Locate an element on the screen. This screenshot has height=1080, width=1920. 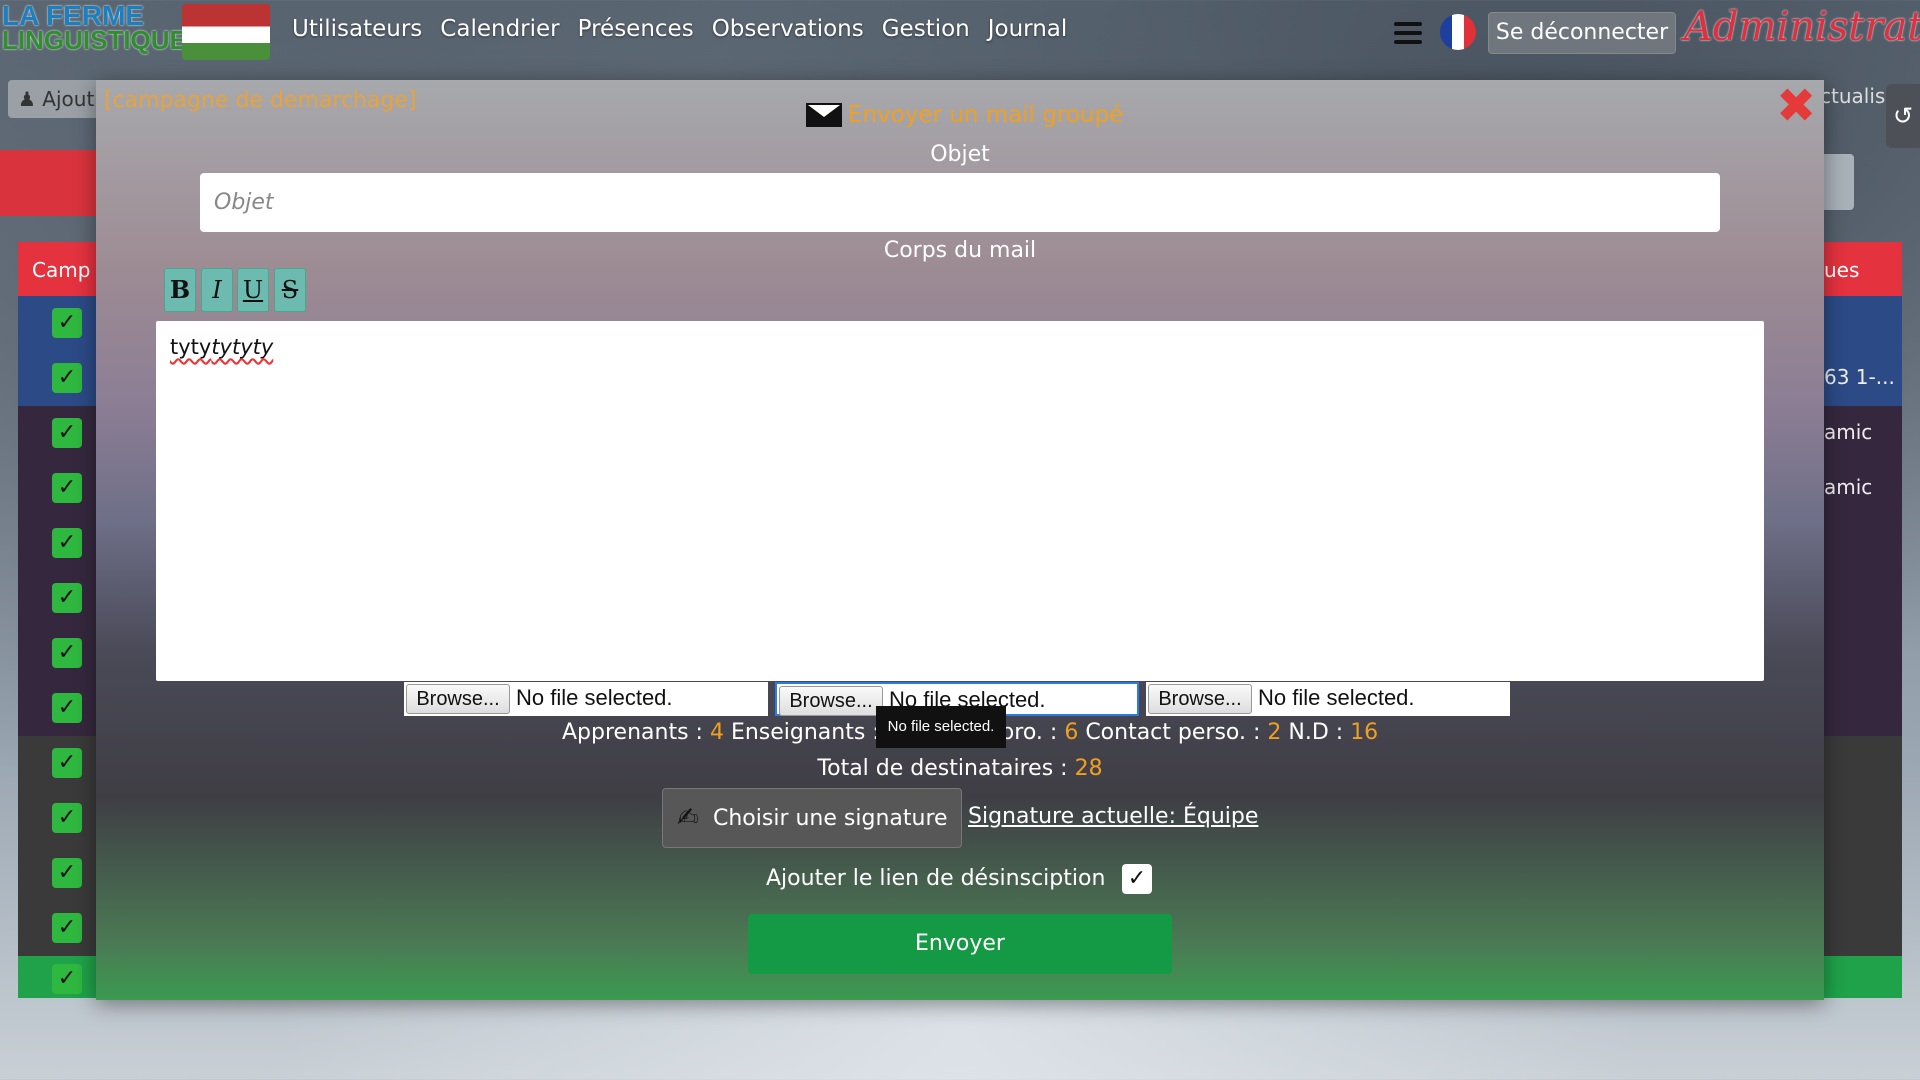
contact-perso-label: Contact perso. : is located at coordinates (1173, 732).